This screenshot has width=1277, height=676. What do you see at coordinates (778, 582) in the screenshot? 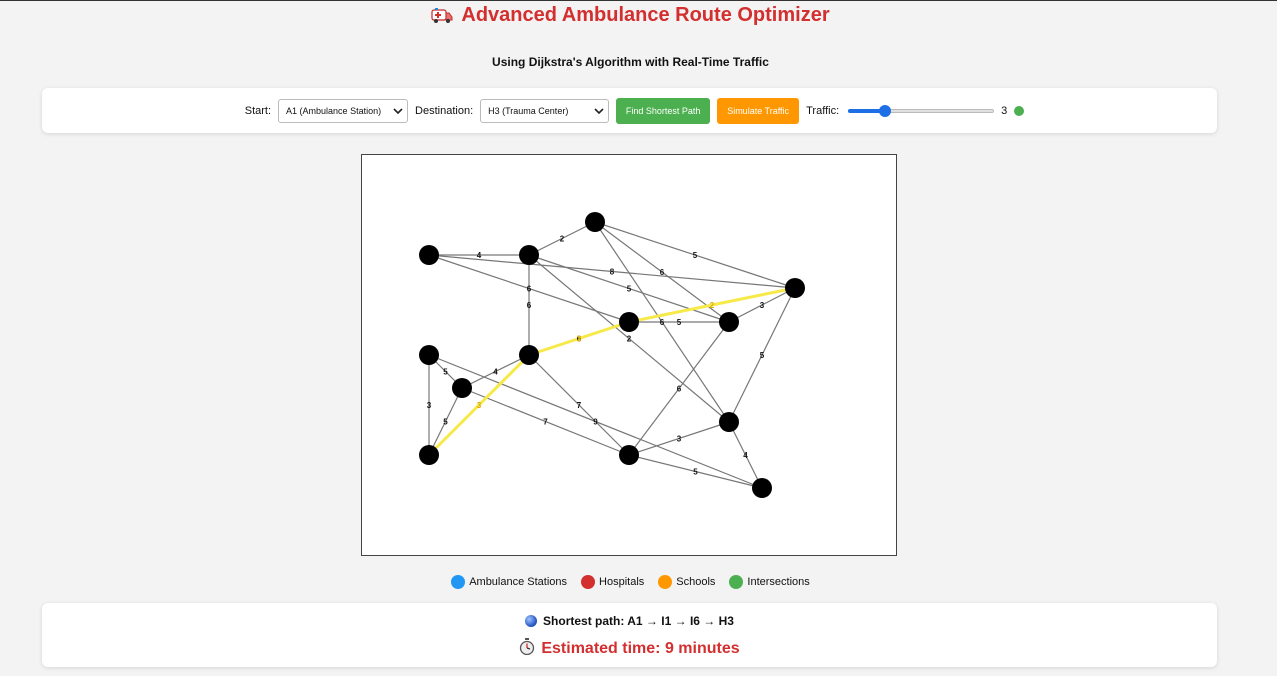
I see `legend-label: Intersections` at bounding box center [778, 582].